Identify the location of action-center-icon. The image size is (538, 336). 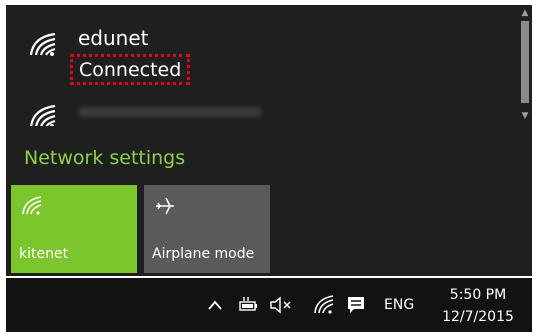
(356, 305).